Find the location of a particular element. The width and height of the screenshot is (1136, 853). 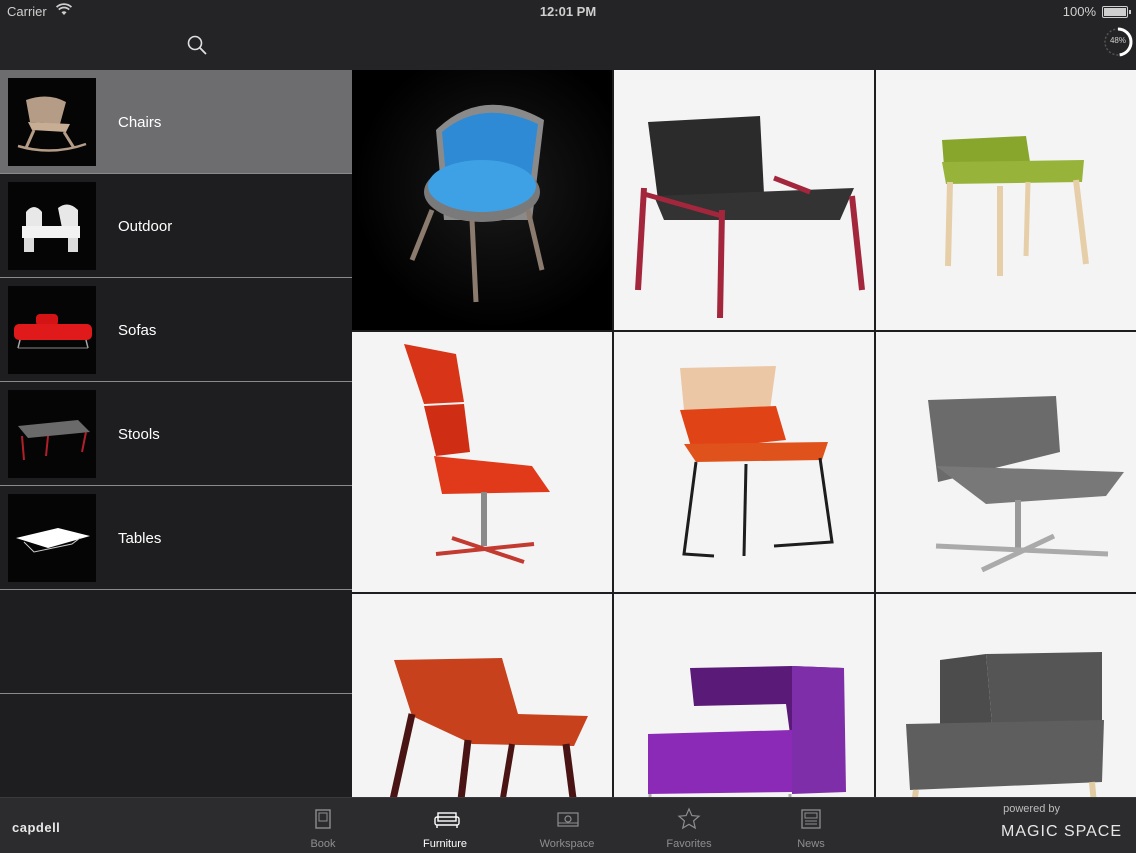

leather-lounge-chair-icon is located at coordinates (488, 727).